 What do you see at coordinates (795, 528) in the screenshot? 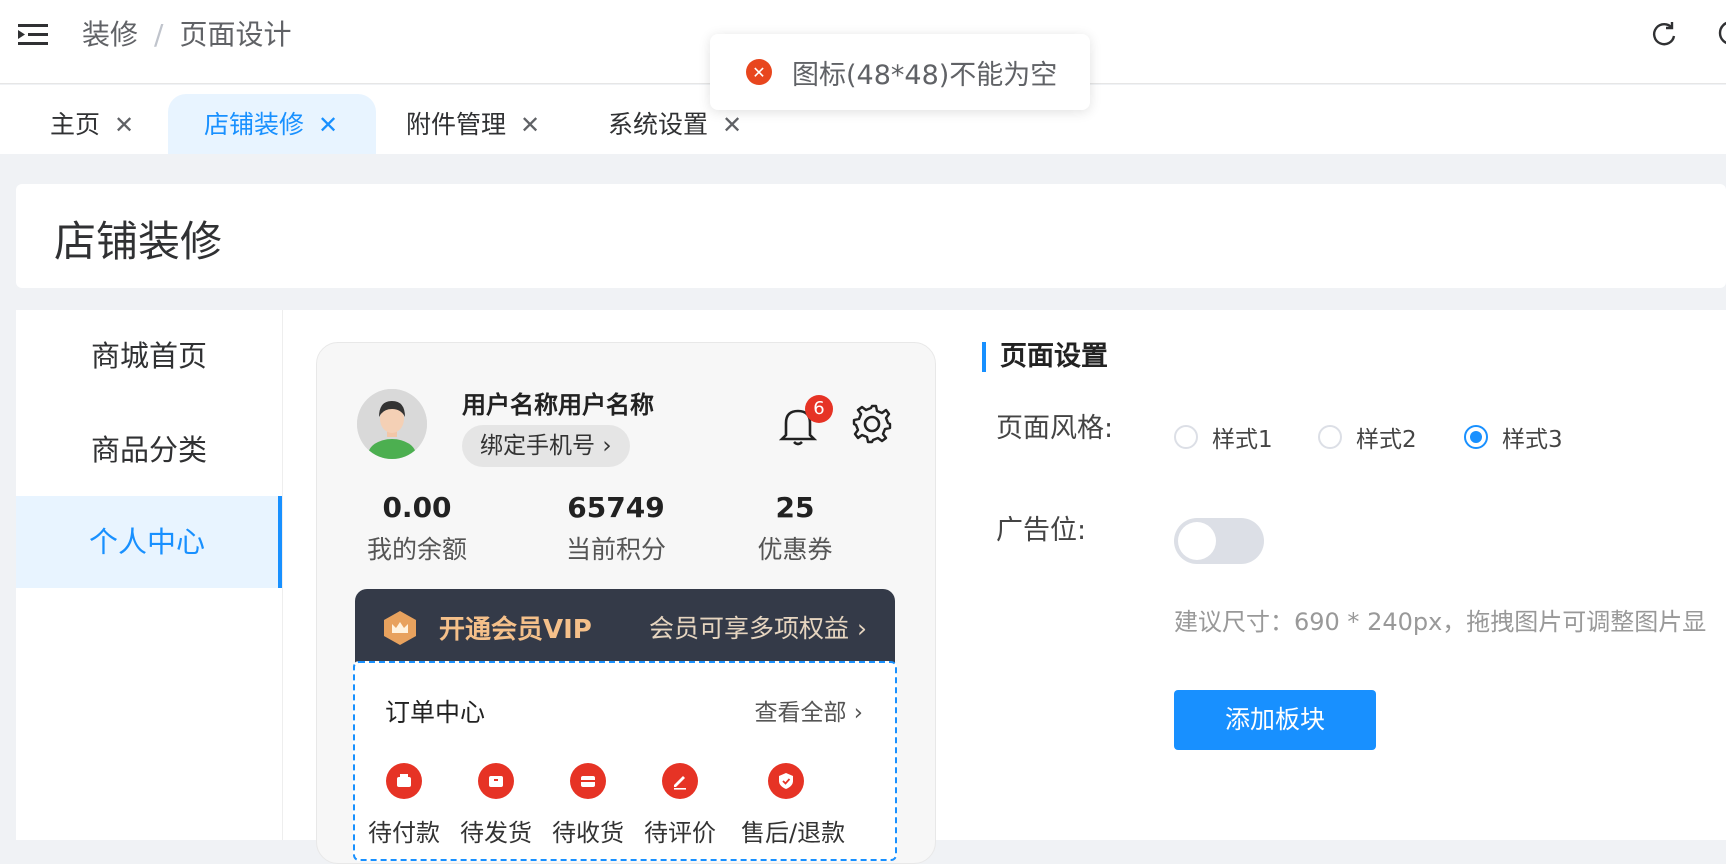
I see `stat-coupons: 25 优惠券` at bounding box center [795, 528].